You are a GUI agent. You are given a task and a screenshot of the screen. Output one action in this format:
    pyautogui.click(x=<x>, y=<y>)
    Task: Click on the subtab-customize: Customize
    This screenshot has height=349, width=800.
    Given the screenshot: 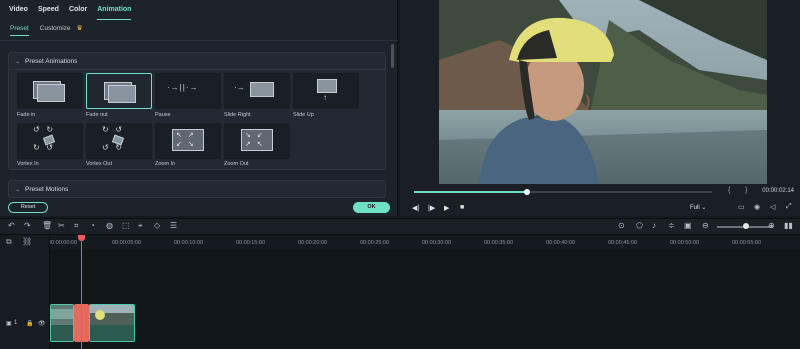 What is the action you would take?
    pyautogui.click(x=55, y=29)
    